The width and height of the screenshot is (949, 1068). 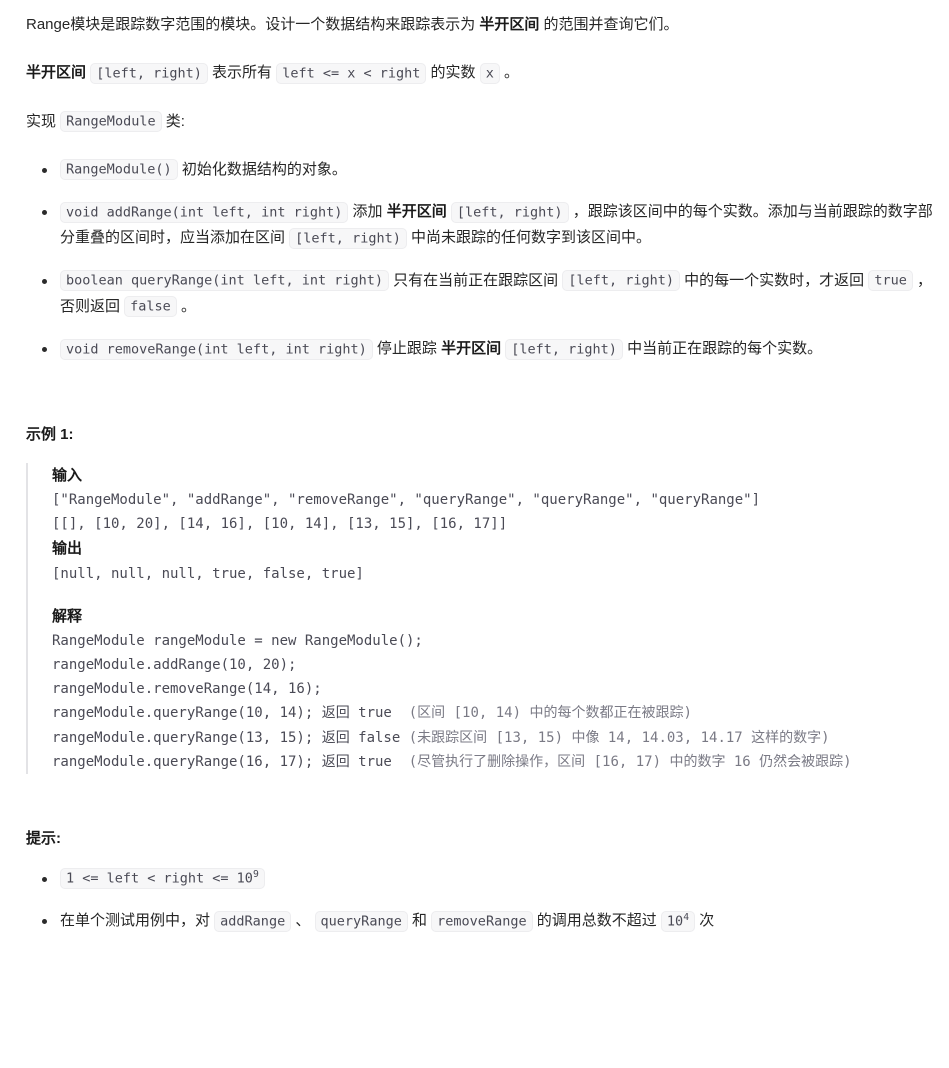 What do you see at coordinates (482, 401) in the screenshot?
I see `spacer-before-example` at bounding box center [482, 401].